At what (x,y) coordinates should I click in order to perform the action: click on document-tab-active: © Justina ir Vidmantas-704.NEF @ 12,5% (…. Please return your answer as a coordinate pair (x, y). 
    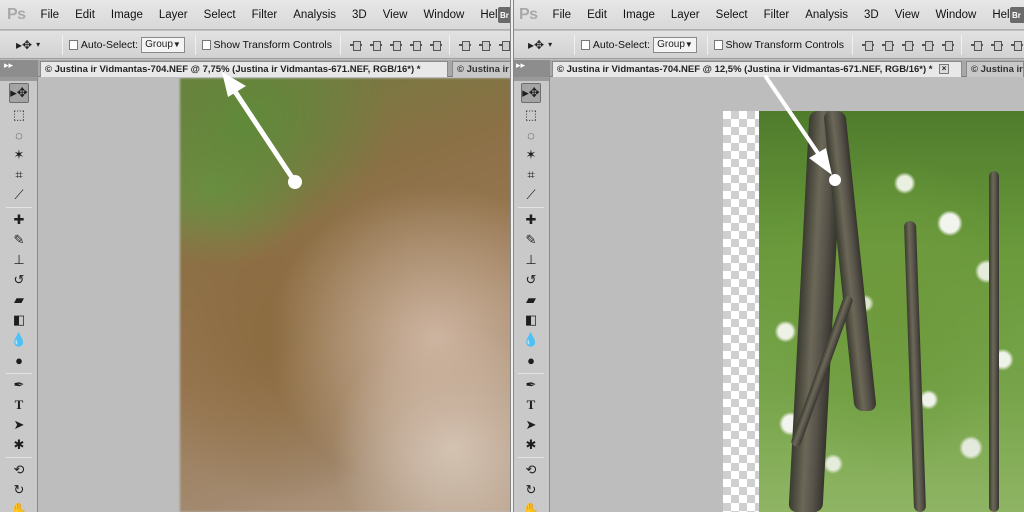
    Looking at the image, I should click on (757, 69).